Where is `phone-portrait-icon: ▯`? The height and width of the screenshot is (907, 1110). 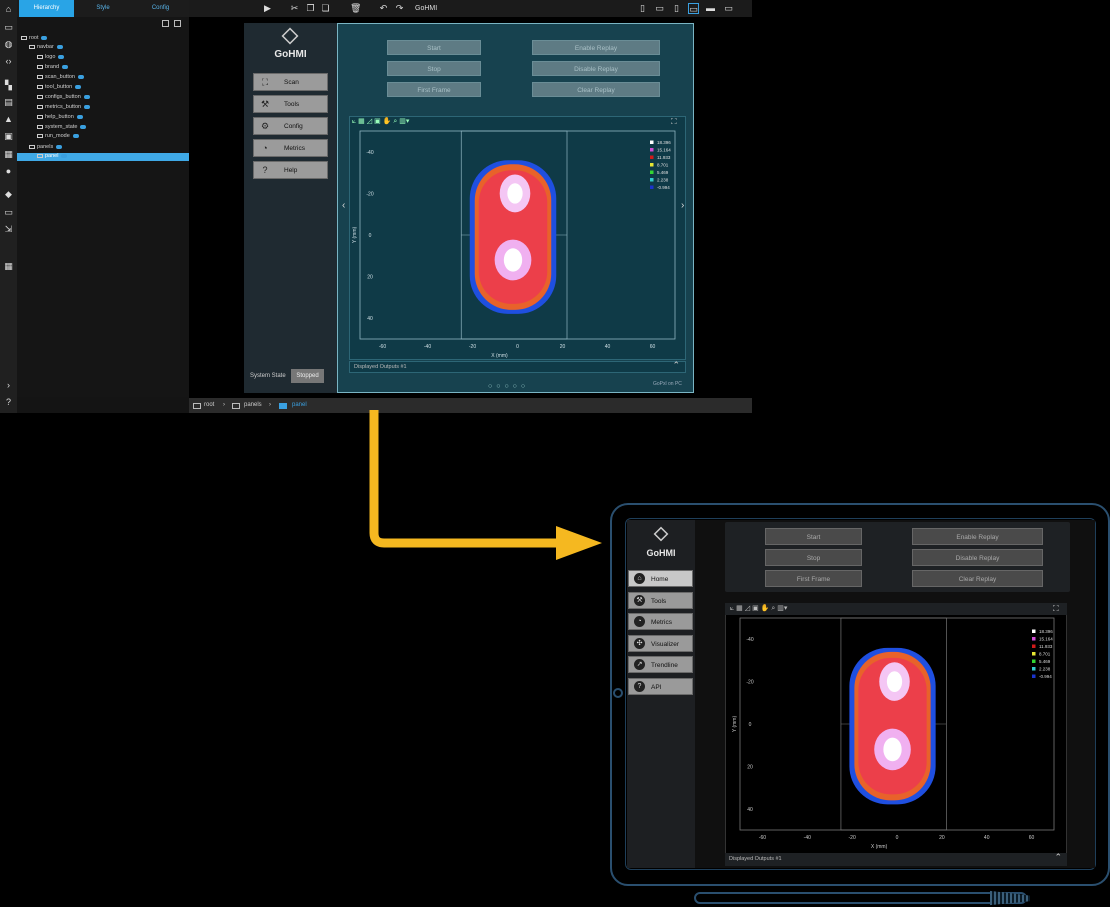 phone-portrait-icon: ▯ is located at coordinates (642, 8).